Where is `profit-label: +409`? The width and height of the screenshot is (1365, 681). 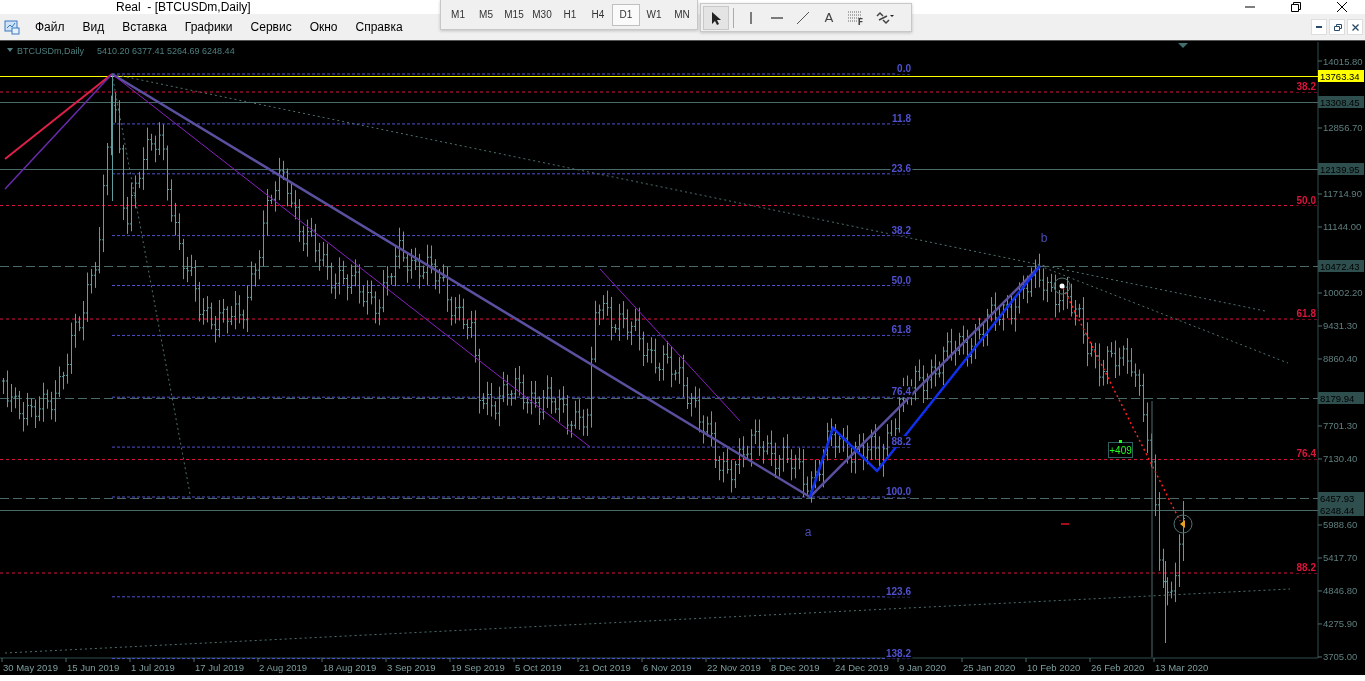 profit-label: +409 is located at coordinates (1120, 449).